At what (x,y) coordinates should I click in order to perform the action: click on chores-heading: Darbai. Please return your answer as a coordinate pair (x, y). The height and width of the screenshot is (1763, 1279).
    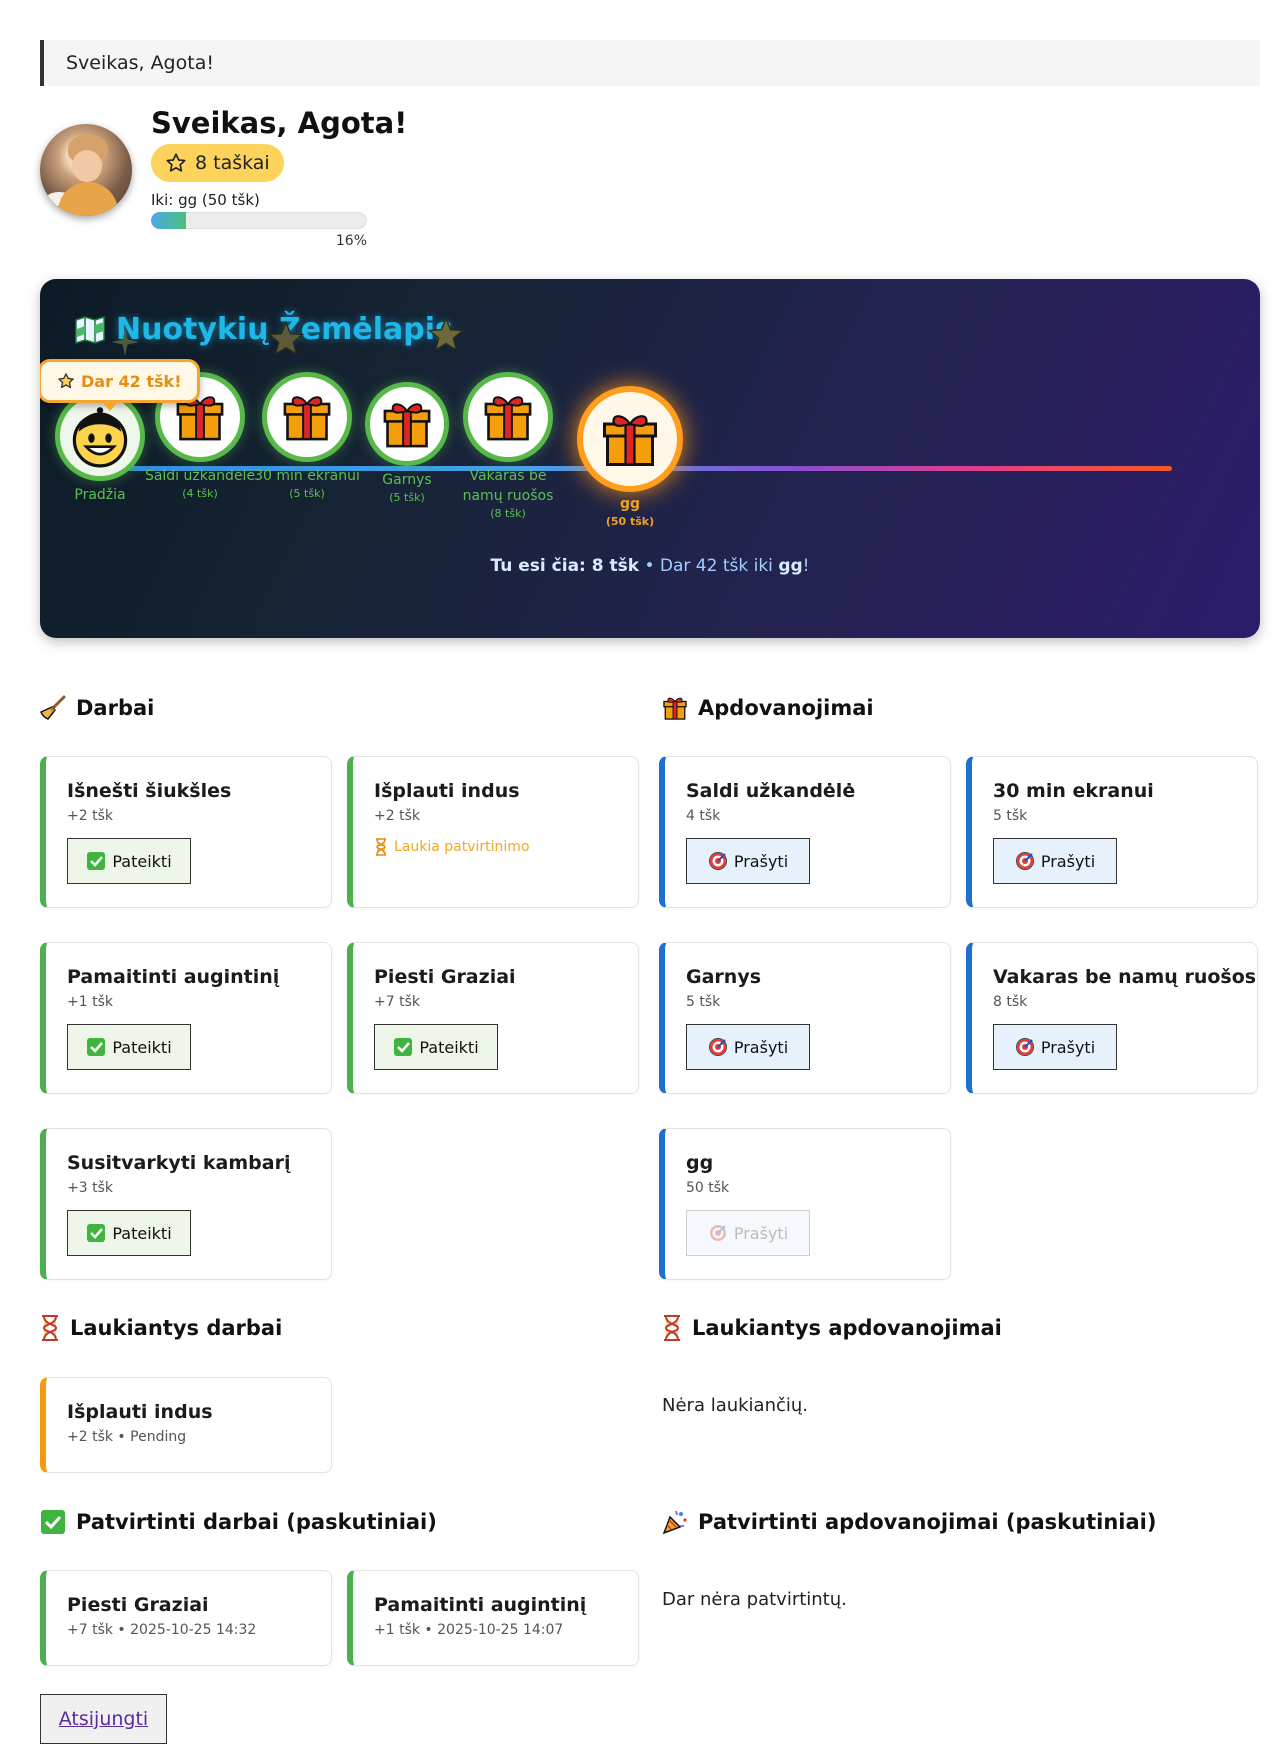
    Looking at the image, I should click on (97, 708).